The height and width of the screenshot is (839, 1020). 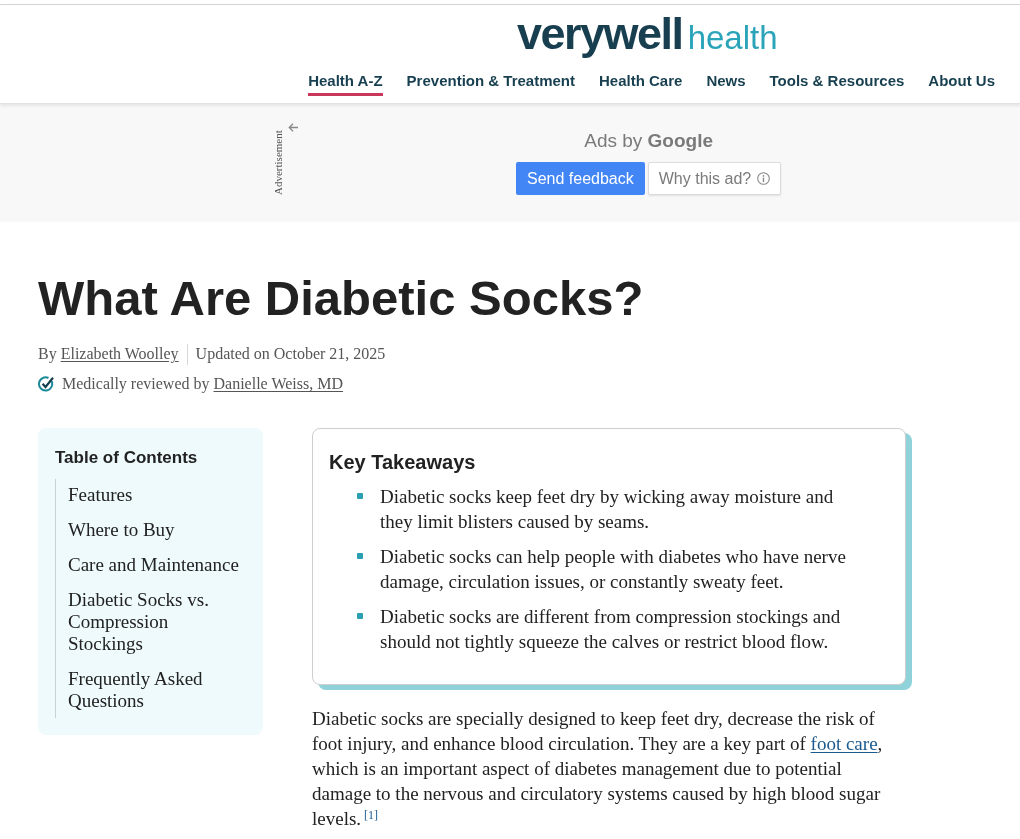 I want to click on ad-label: Advertisement, so click(x=278, y=163).